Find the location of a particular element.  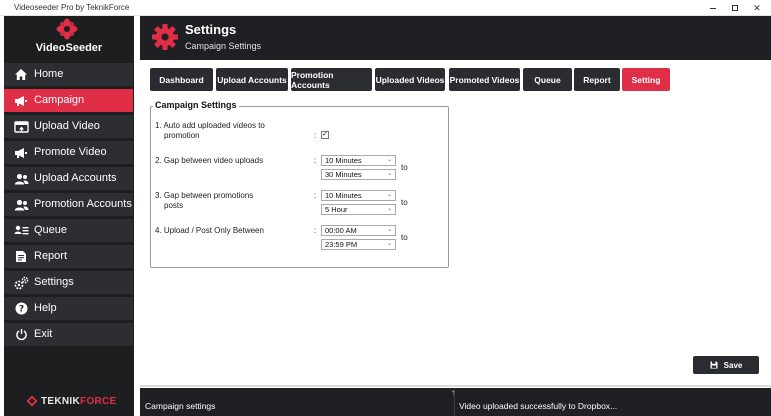

gap-uploads-from-select: 10 Minutes ⌄ is located at coordinates (358, 160).